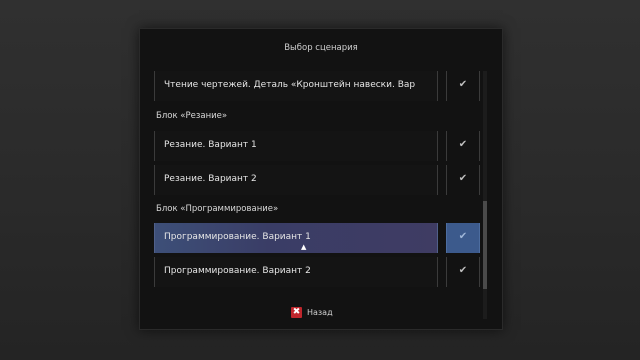 The width and height of the screenshot is (640, 360). What do you see at coordinates (485, 245) in the screenshot?
I see `scrollbar-thumb` at bounding box center [485, 245].